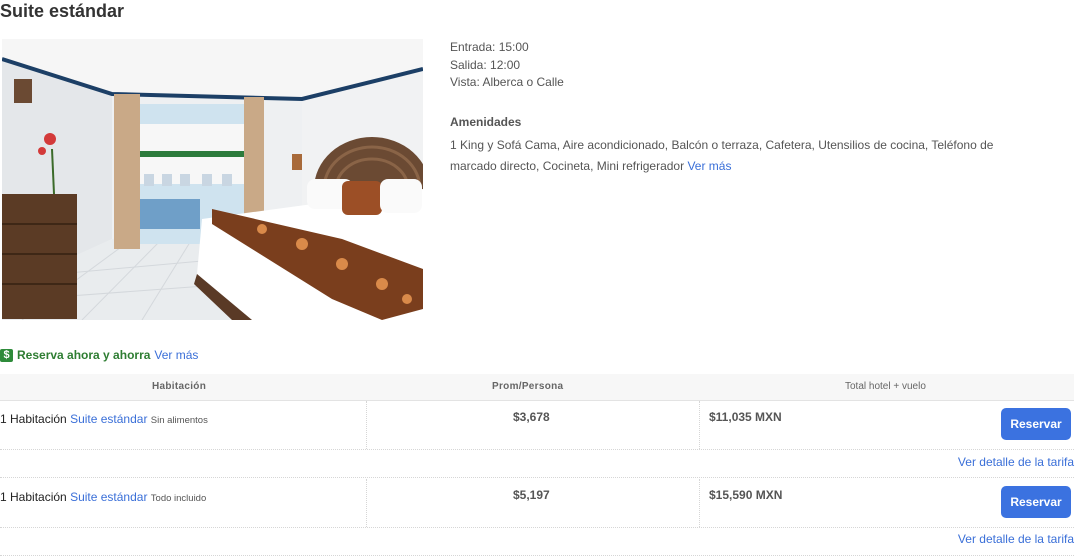 The image size is (1085, 559). What do you see at coordinates (485, 64) in the screenshot?
I see `checkout-time: Salida: 12:00` at bounding box center [485, 64].